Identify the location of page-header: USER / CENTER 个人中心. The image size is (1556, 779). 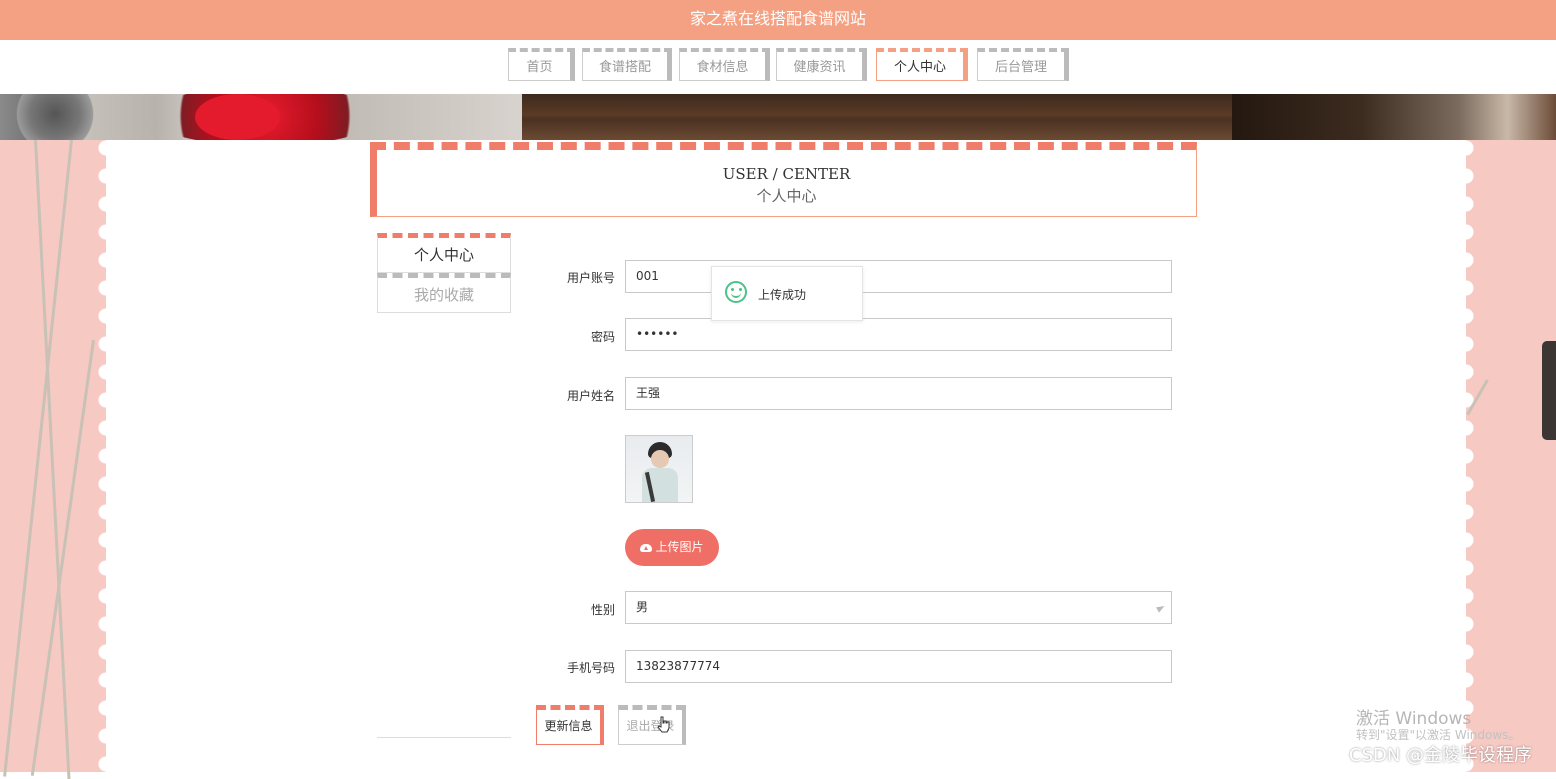
(783, 179).